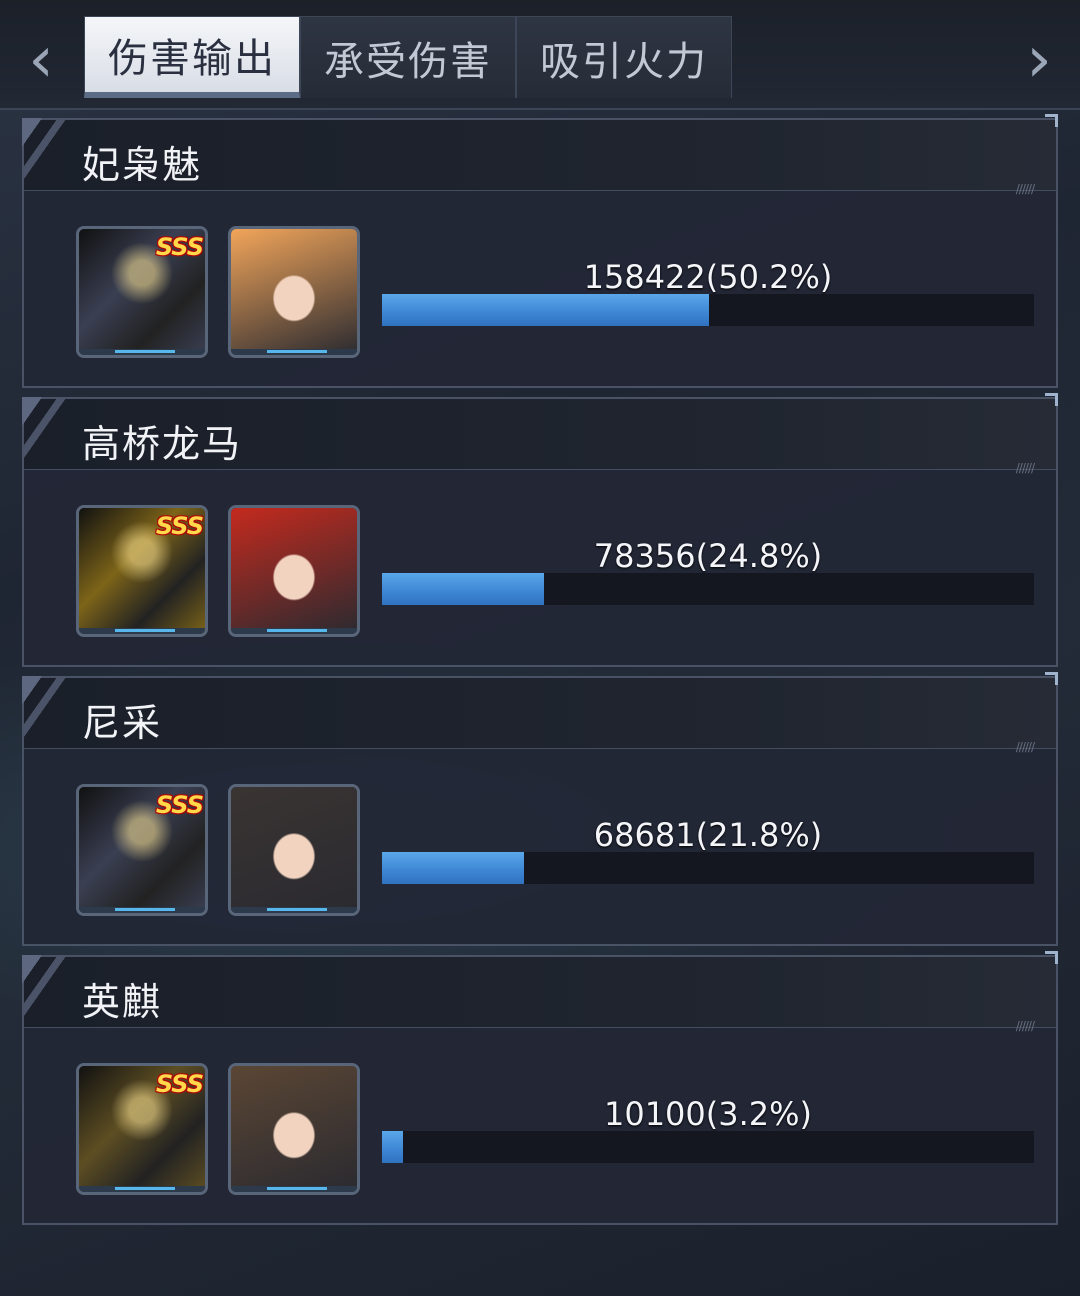 Image resolution: width=1080 pixels, height=1296 pixels. I want to click on panel-header: 妃枭魅 //////, so click(539, 157).